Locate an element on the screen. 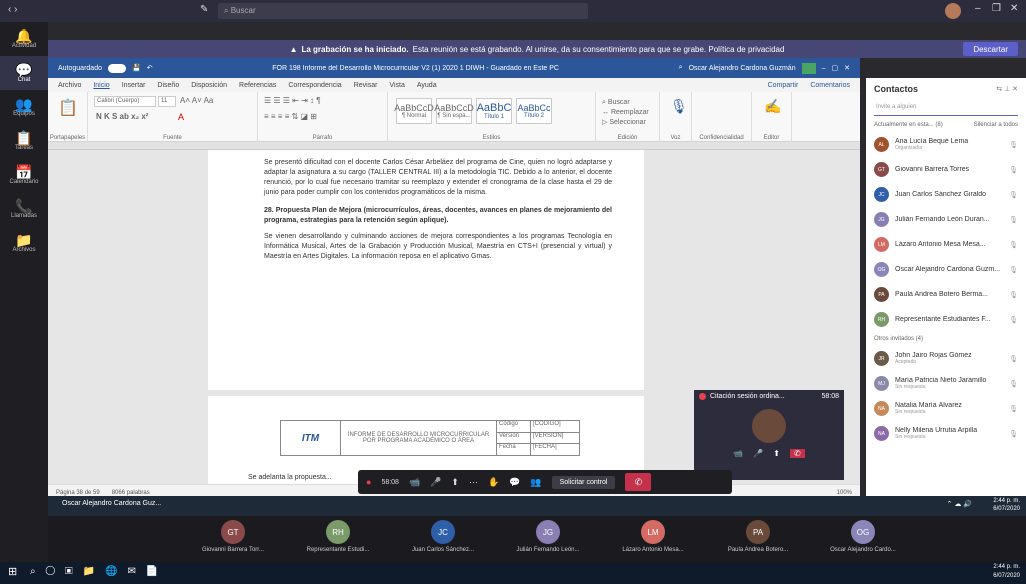 Image resolution: width=1026 pixels, height=584 pixels. hangup-icon: ✆ is located at coordinates (797, 453).